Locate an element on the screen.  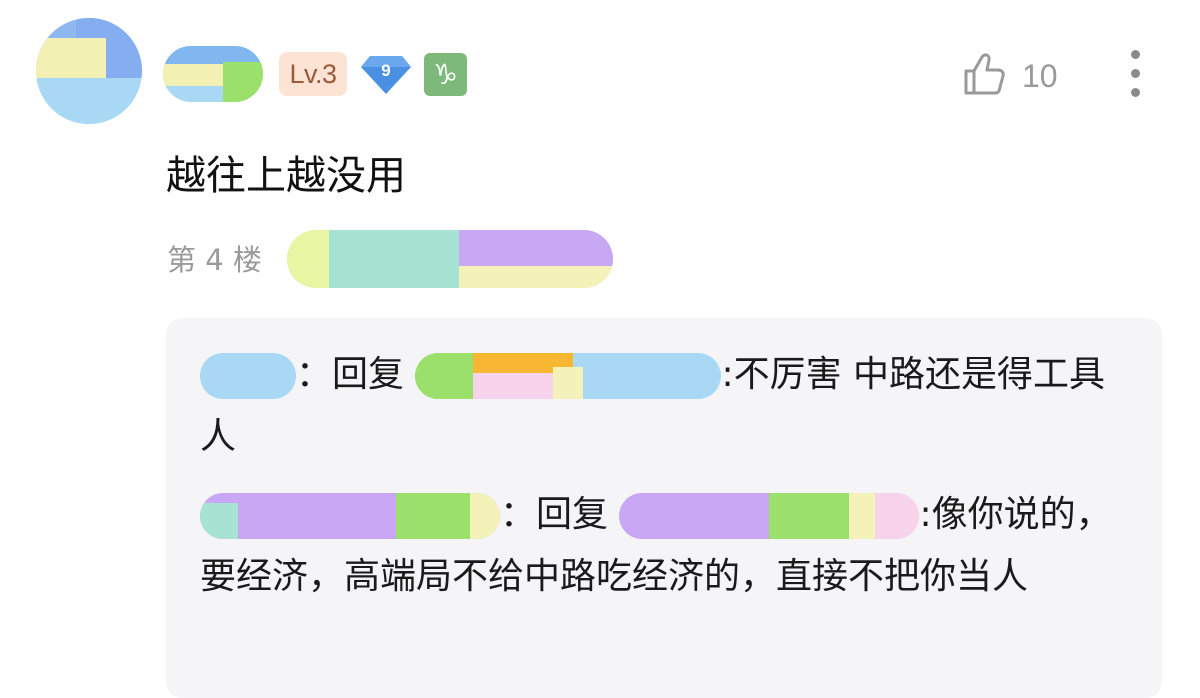
reply-item: ：回复 :不厉害 中路还是得工具人 is located at coordinates (665, 406).